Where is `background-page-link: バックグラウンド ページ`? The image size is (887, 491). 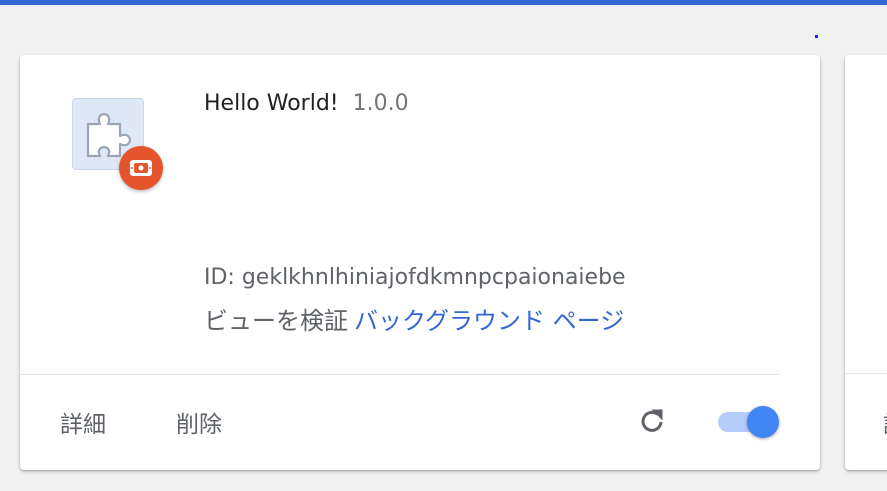
background-page-link: バックグラウンド ページ is located at coordinates (489, 321).